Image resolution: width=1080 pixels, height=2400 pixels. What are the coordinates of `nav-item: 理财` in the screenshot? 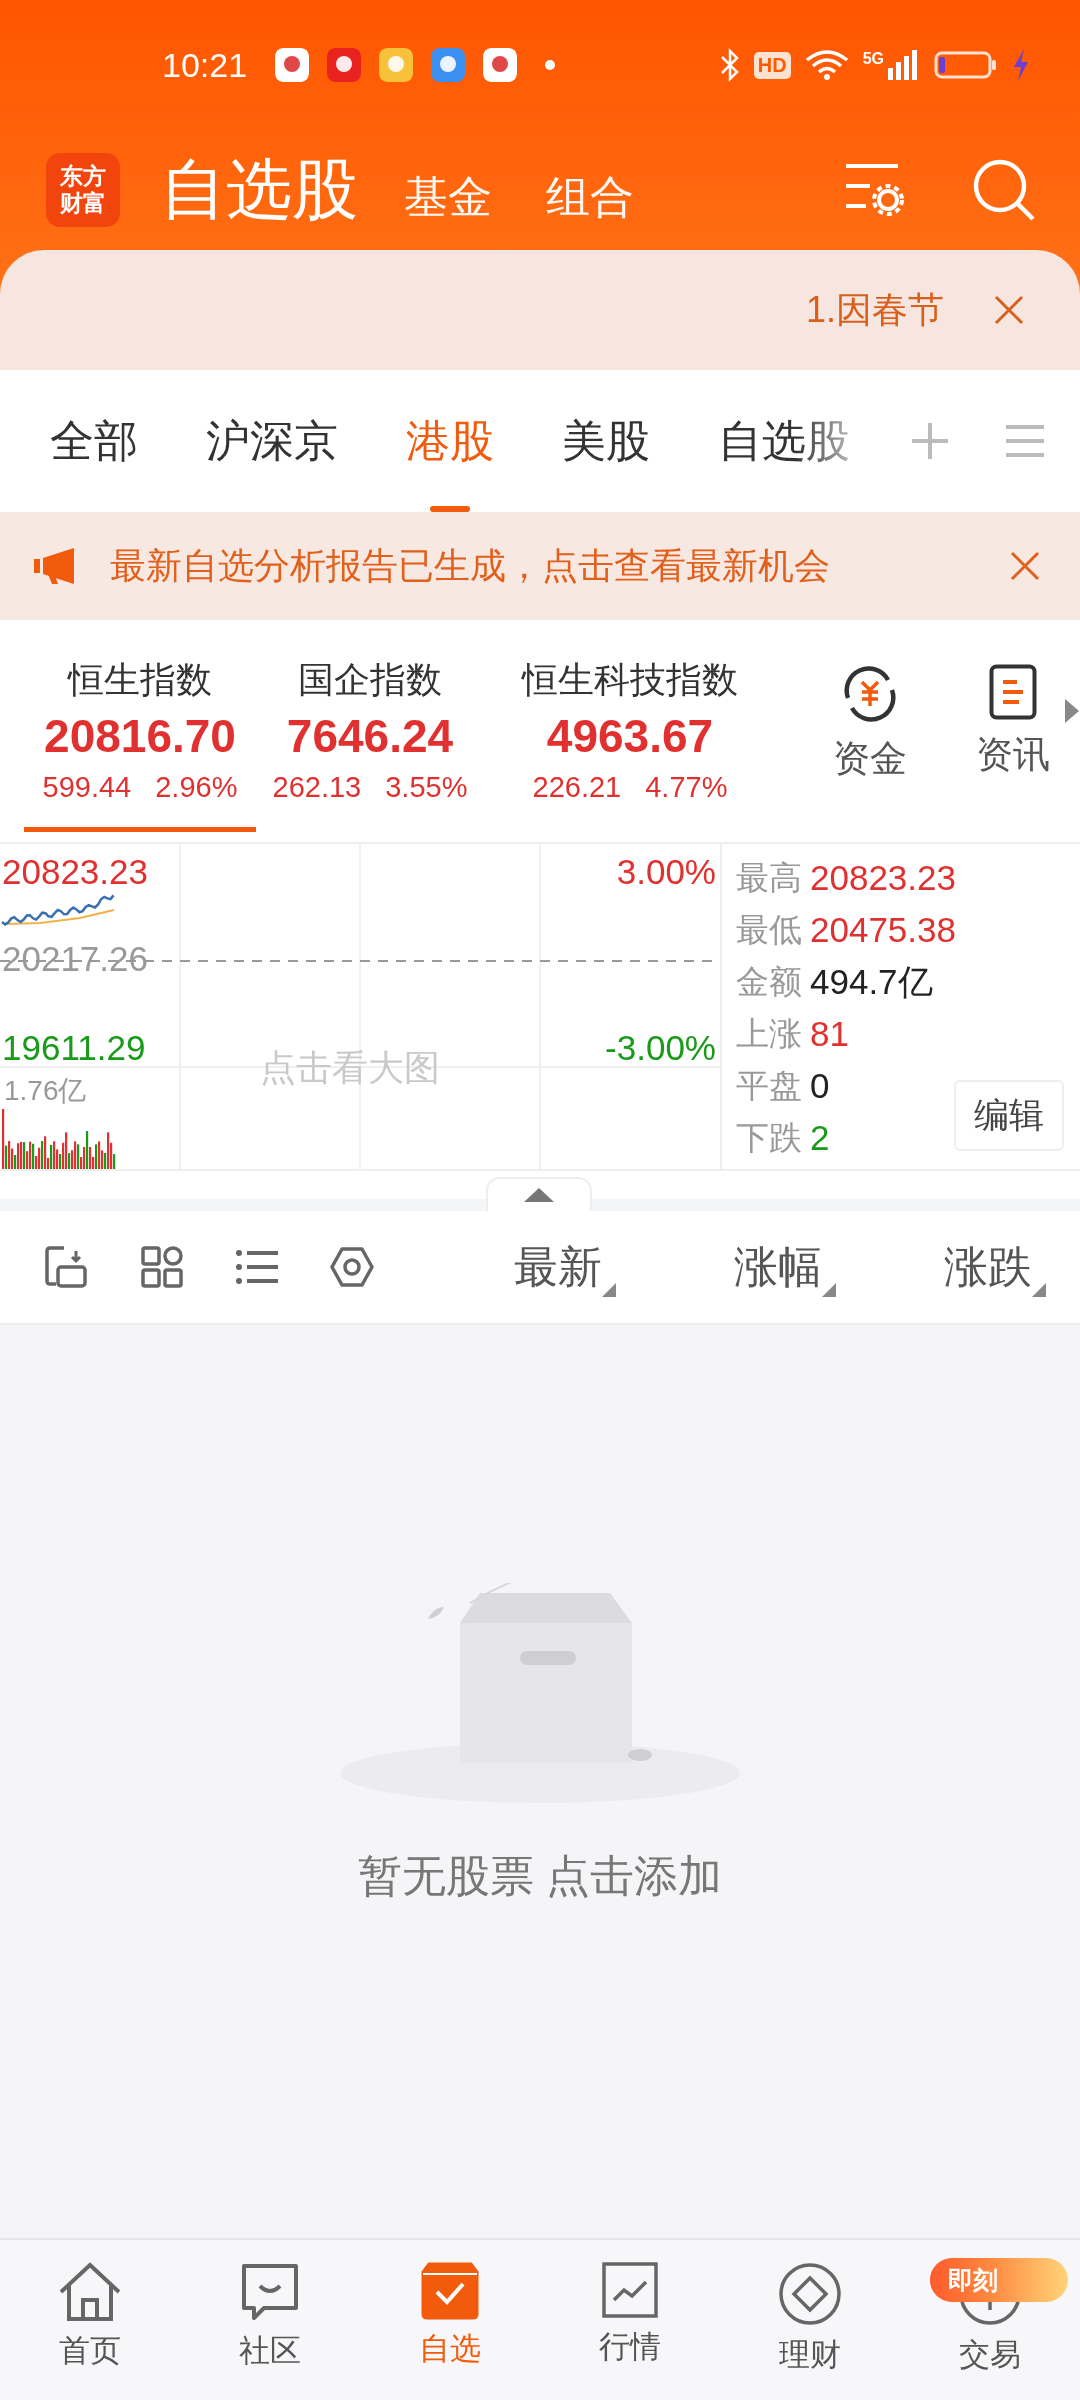 It's located at (810, 2320).